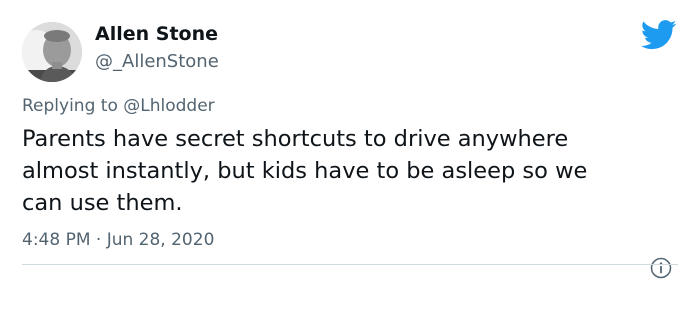 This screenshot has height=319, width=700. I want to click on tweet-timestamp: 4:48 PM · Jun 28, 2020, so click(118, 240).